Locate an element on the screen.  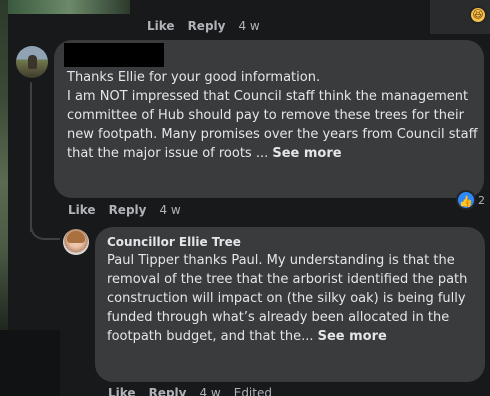
reply-actions: Like Reply 4 w Edited is located at coordinates (190, 391).